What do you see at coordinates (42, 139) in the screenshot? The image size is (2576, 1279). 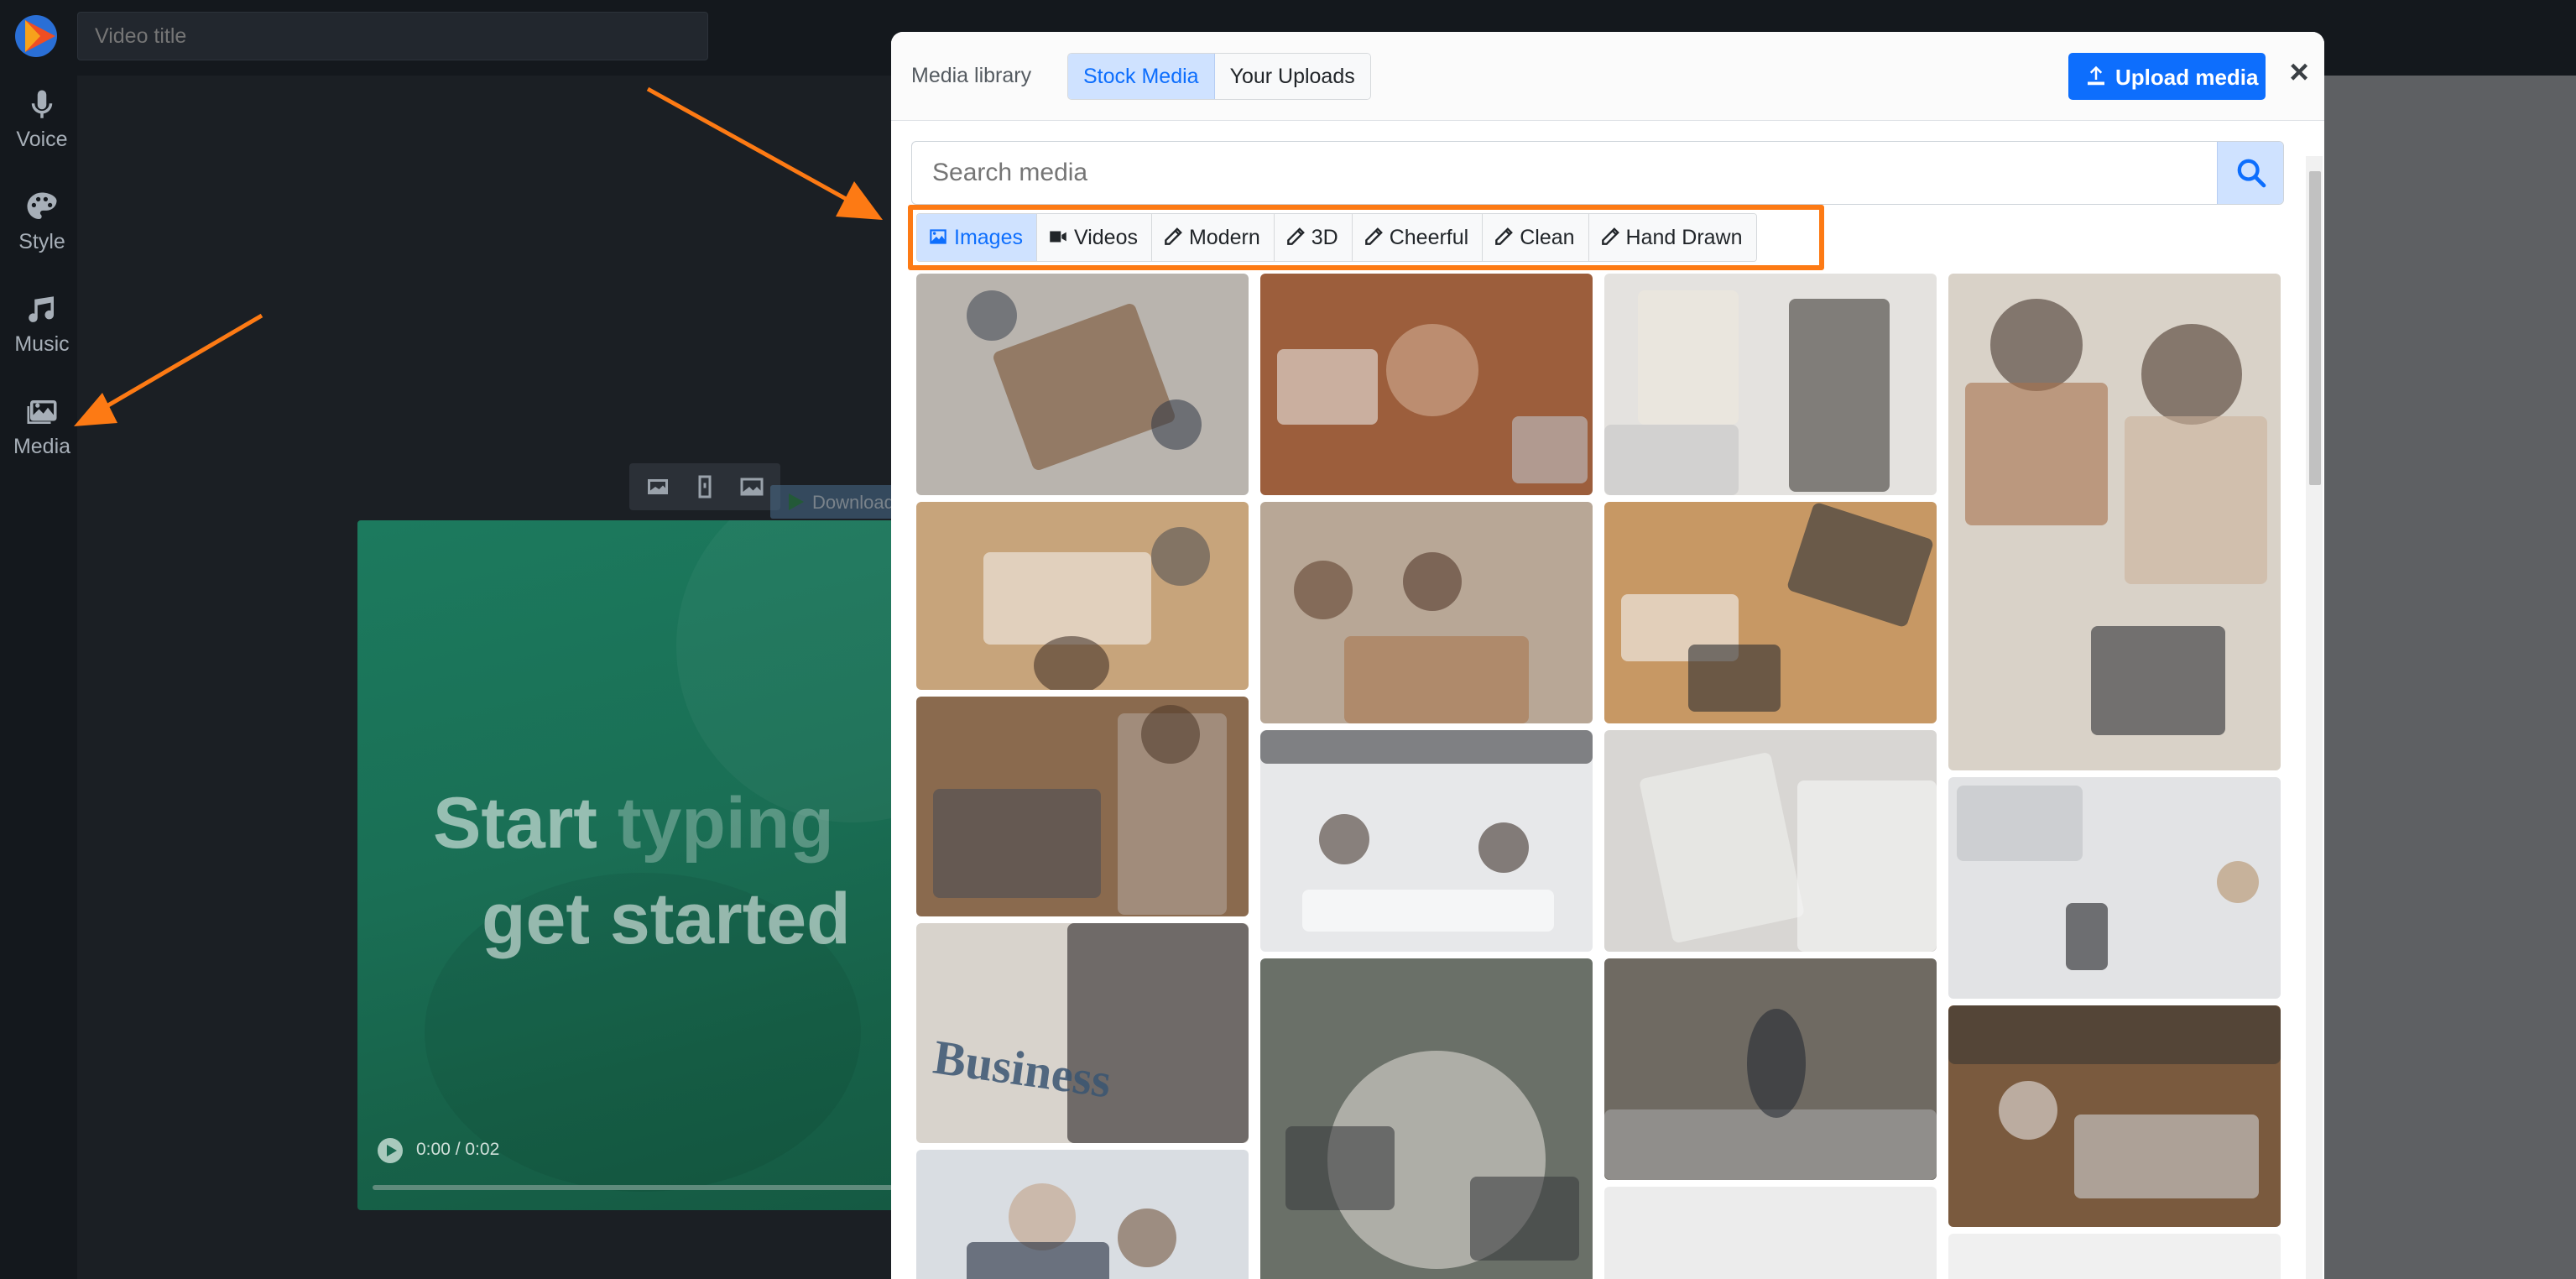 I see `sidebar-item-label: Voice` at bounding box center [42, 139].